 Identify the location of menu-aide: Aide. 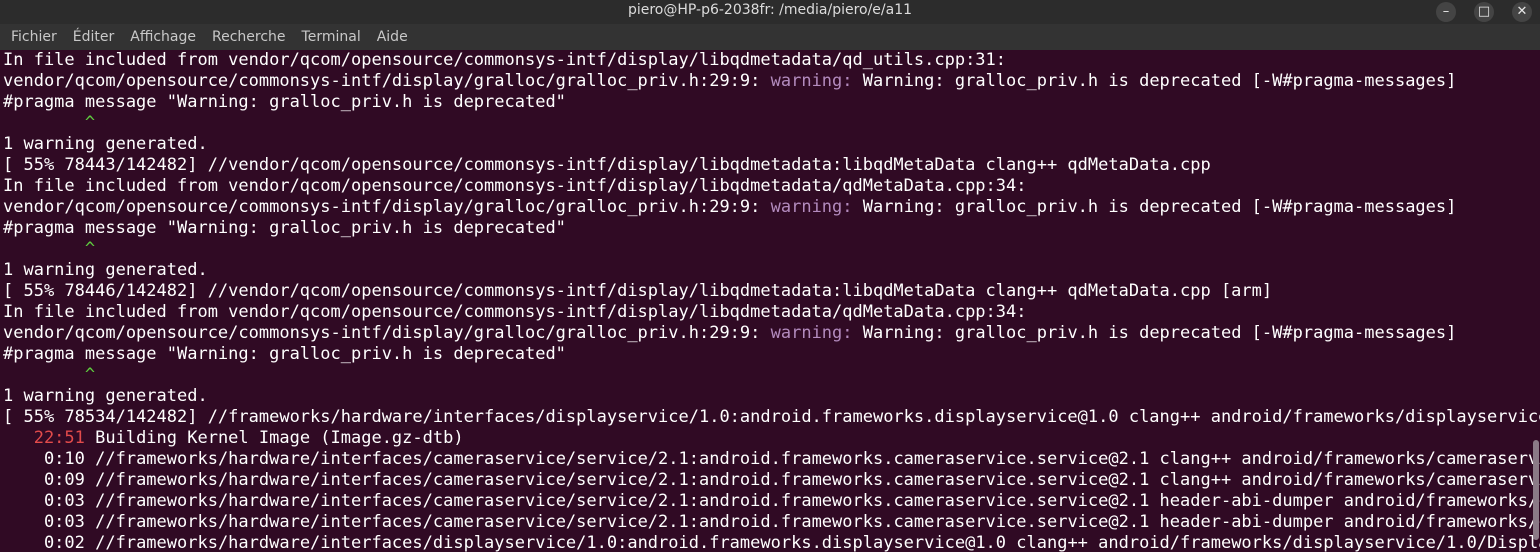
(392, 37).